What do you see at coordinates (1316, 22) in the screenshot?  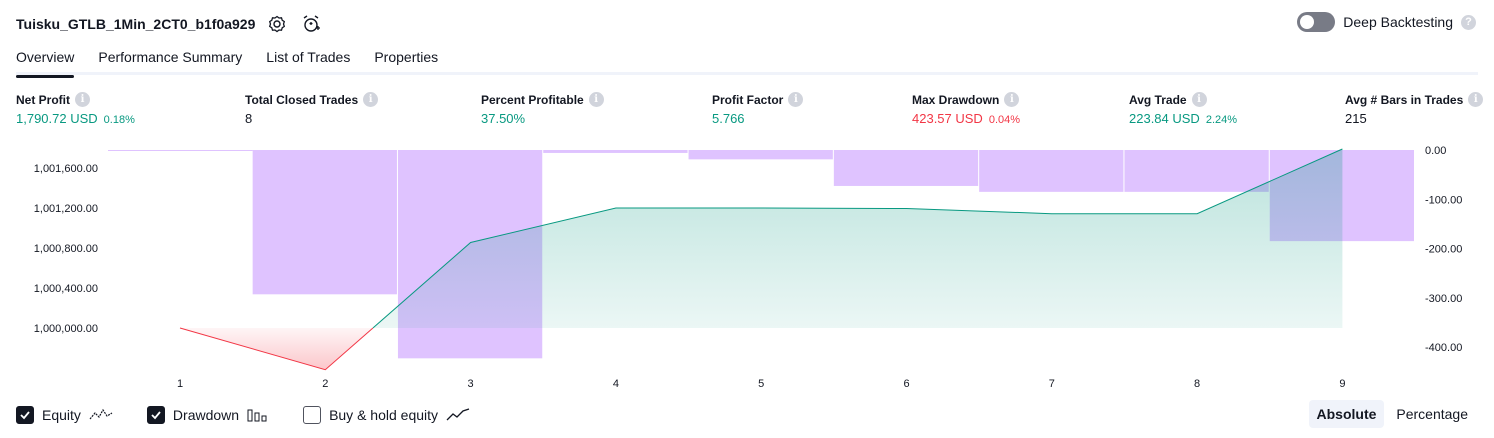 I see `deep-backtesting-toggle` at bounding box center [1316, 22].